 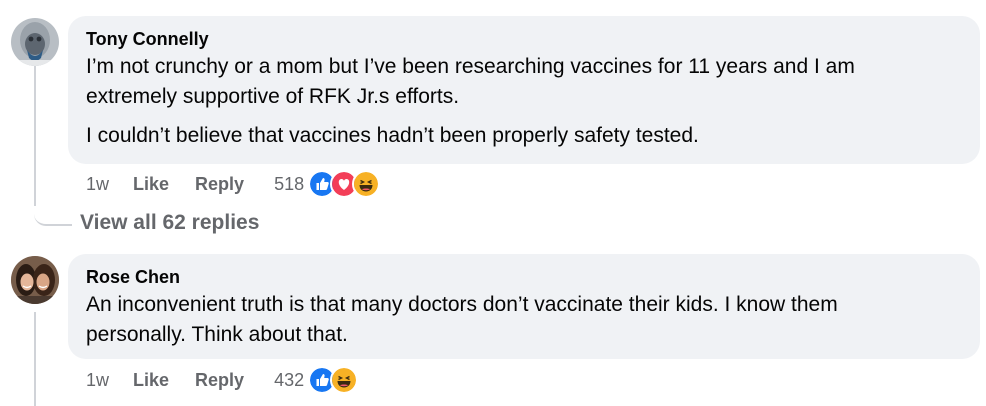 I want to click on view-replies-link: View all 62 replies, so click(x=169, y=223).